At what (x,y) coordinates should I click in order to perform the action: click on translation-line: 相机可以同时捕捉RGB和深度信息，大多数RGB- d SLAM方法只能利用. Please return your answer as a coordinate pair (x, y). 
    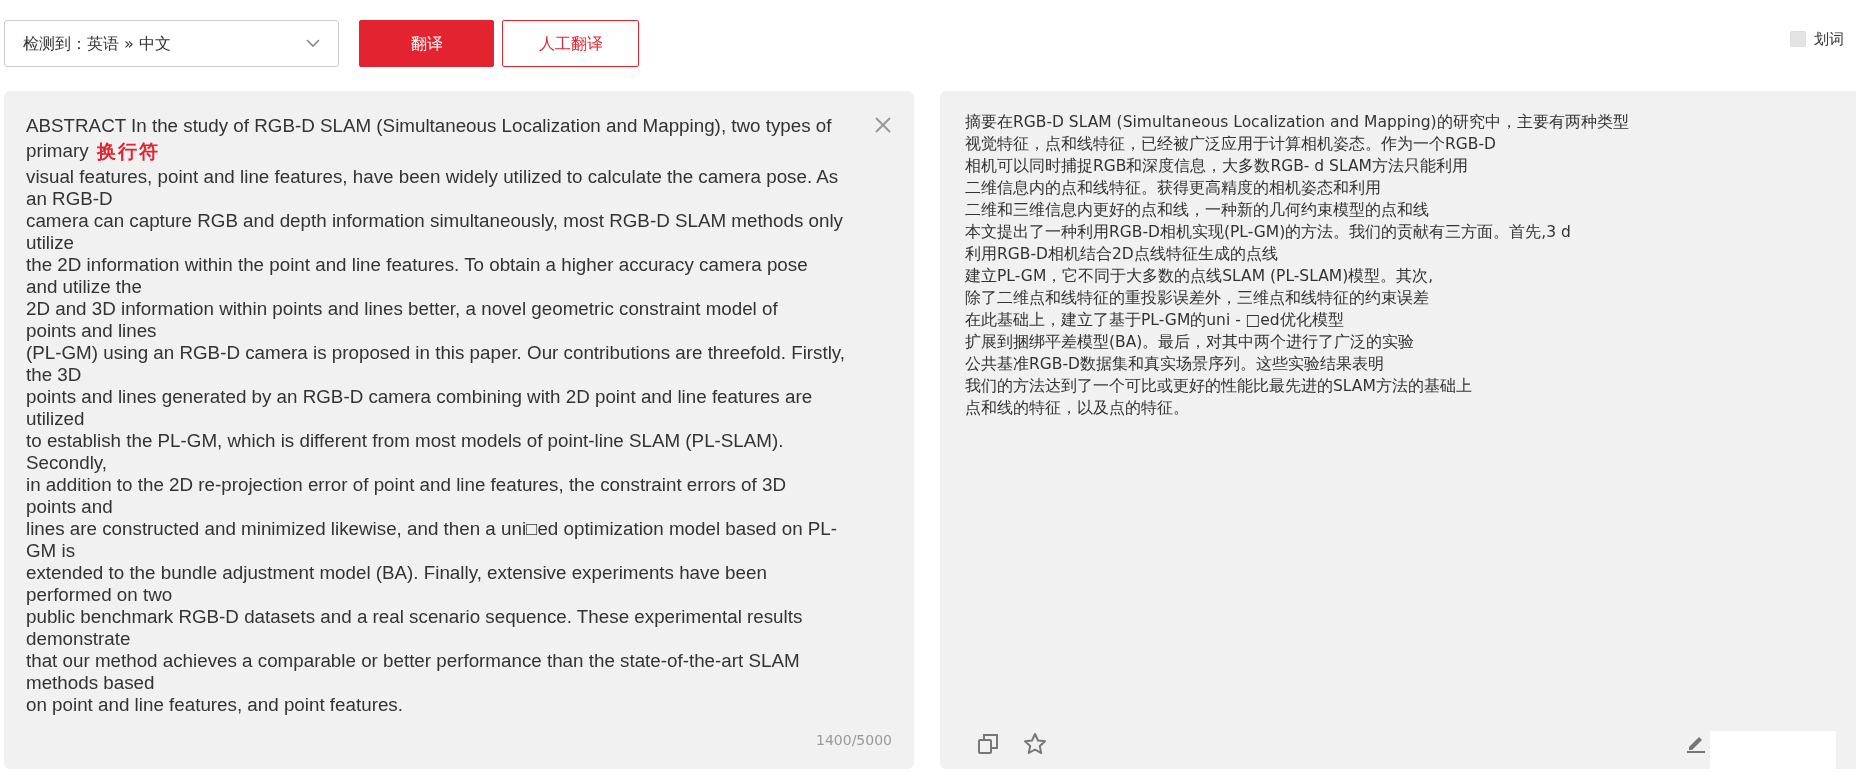
    Looking at the image, I should click on (1216, 166).